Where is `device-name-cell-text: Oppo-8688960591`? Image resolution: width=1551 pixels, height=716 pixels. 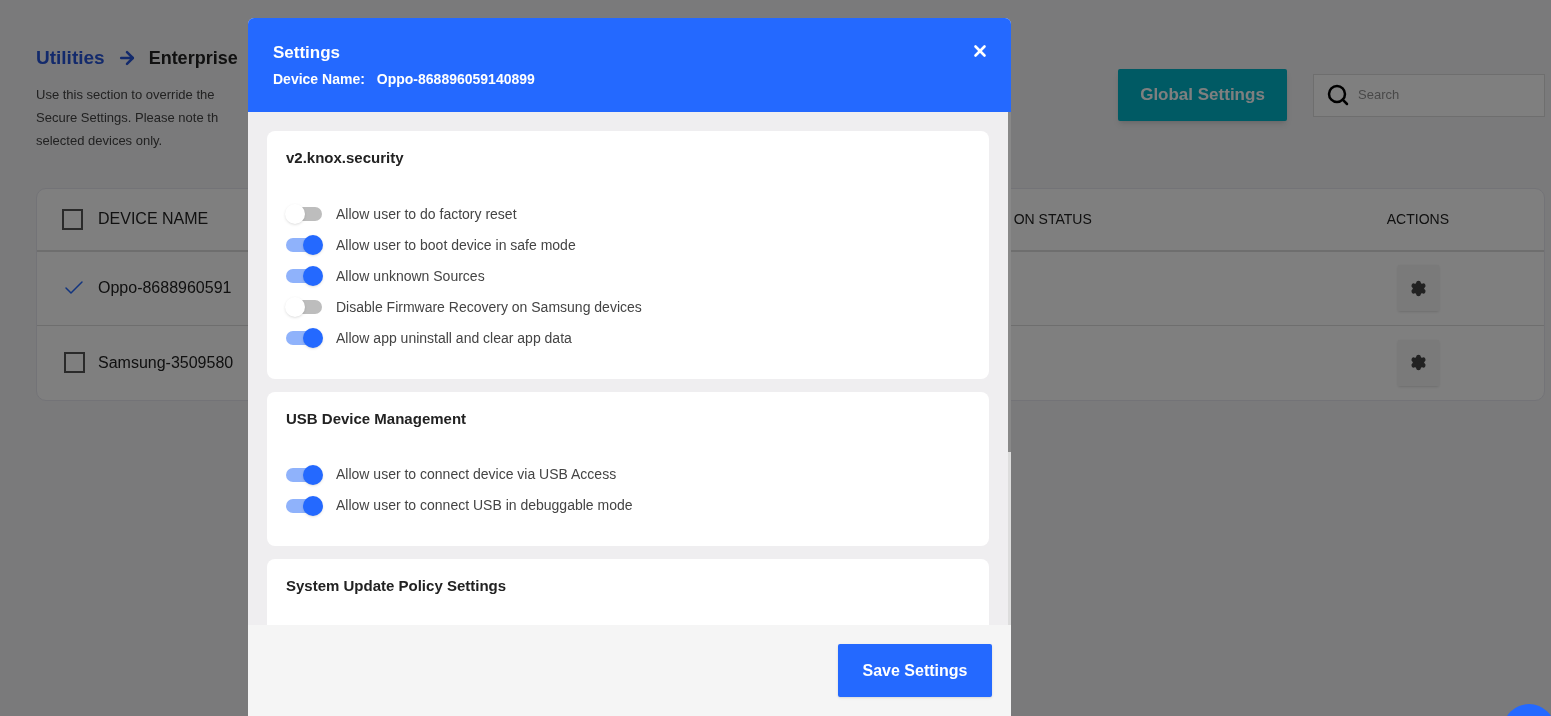
device-name-cell-text: Oppo-8688960591 is located at coordinates (165, 288).